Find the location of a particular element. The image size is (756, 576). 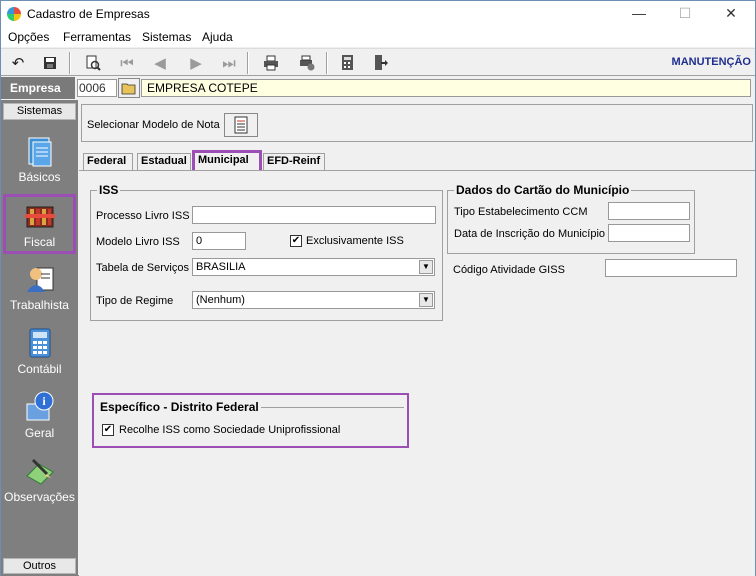

tipo-regime-label: Tipo de Regime is located at coordinates (135, 301).